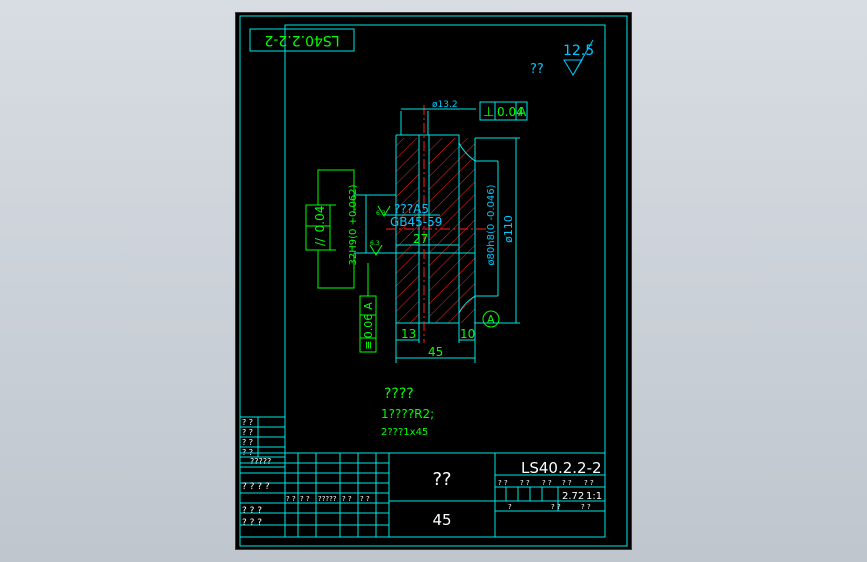 The width and height of the screenshot is (867, 562). What do you see at coordinates (320, 241) in the screenshot?
I see `parallel-symbol: //` at bounding box center [320, 241].